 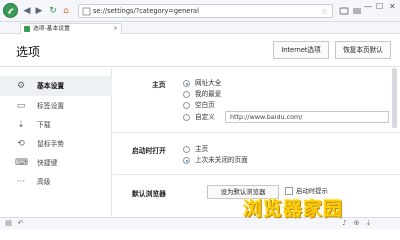 I want to click on browser-logo-icon, so click(x=10, y=10).